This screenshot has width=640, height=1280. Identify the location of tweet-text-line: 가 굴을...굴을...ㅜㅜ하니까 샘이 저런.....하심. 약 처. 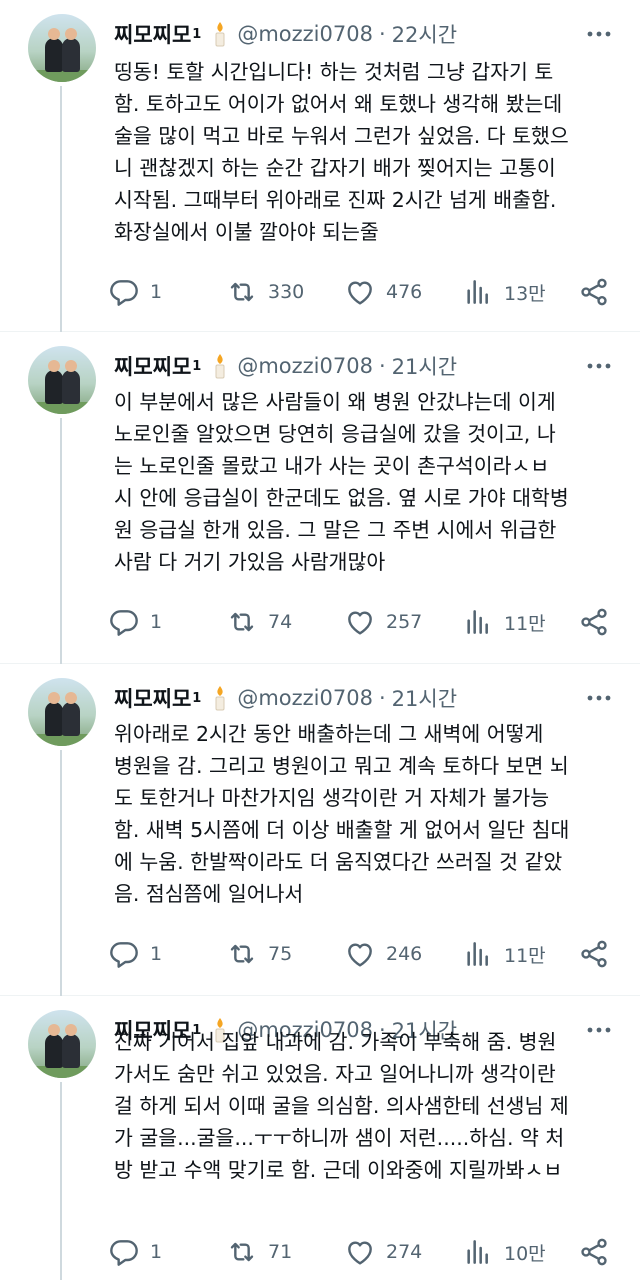
(339, 1138).